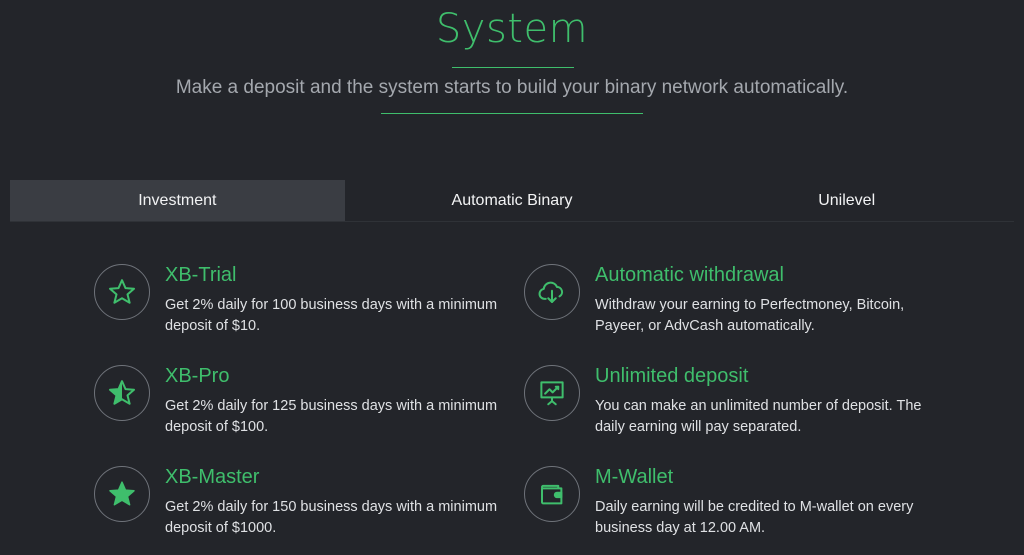 This screenshot has width=1024, height=555. What do you see at coordinates (552, 494) in the screenshot?
I see `wallet-icon` at bounding box center [552, 494].